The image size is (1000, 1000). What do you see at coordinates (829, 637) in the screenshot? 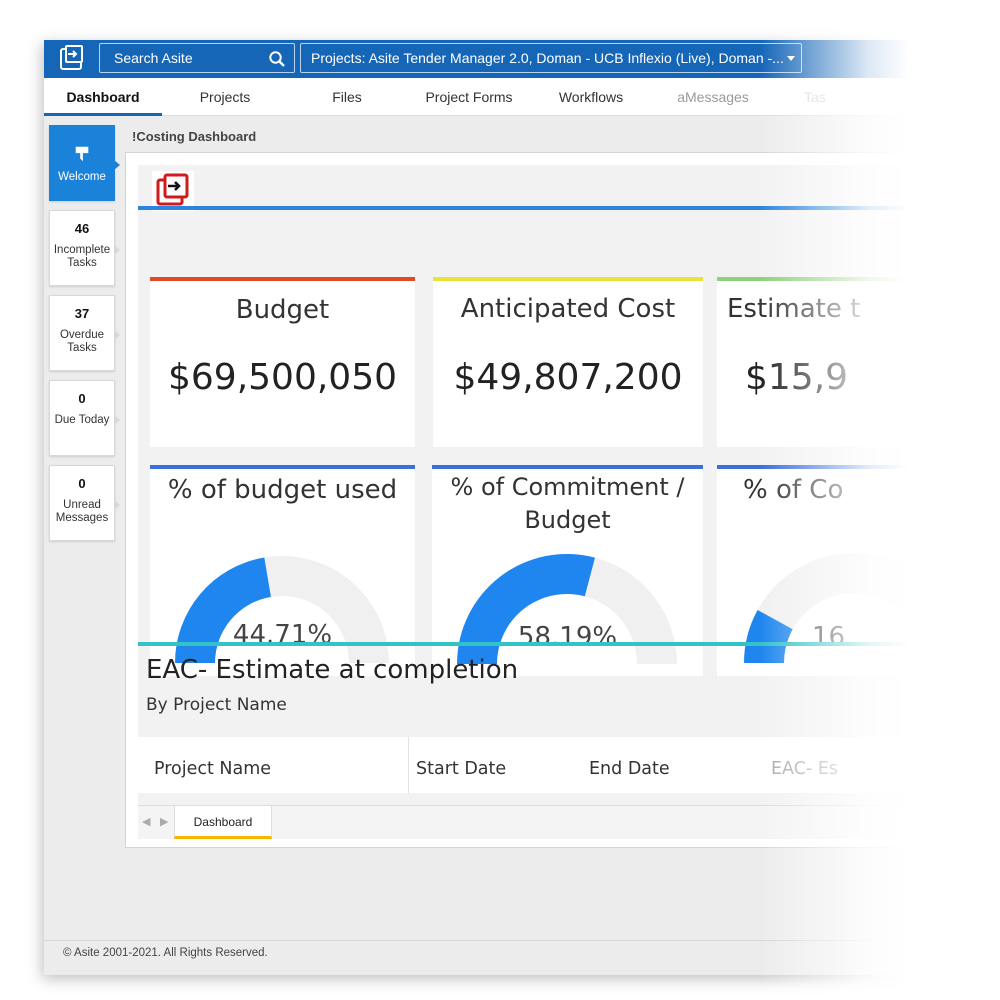
I see `gauge-value: 16` at bounding box center [829, 637].